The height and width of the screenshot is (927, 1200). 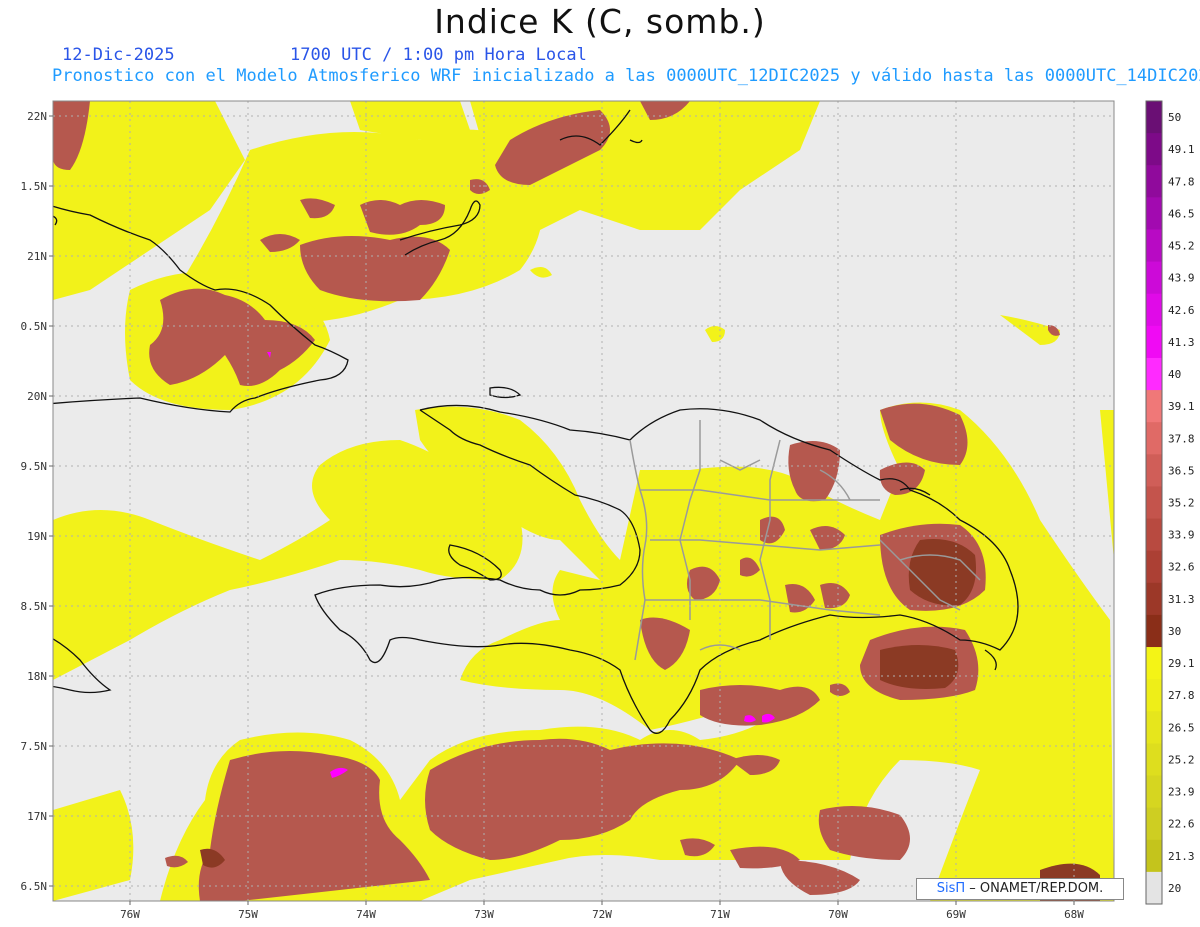 I want to click on lat-tick-label: 22N, so click(x=37, y=116).